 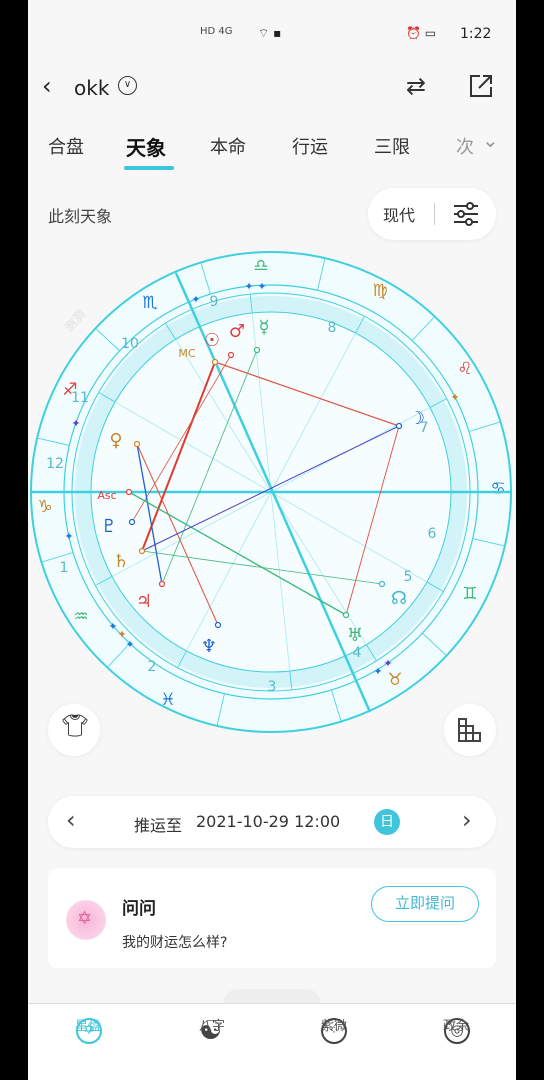 What do you see at coordinates (399, 215) in the screenshot?
I see `mode-label: 现代` at bounding box center [399, 215].